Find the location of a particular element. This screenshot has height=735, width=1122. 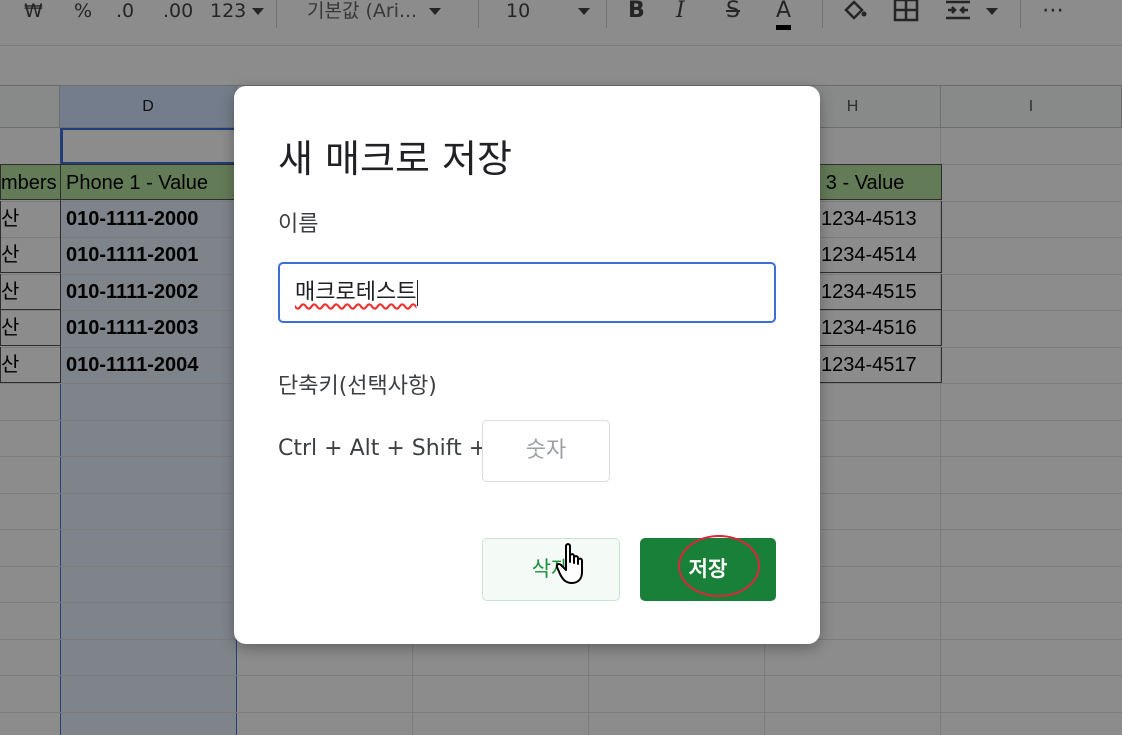

delete-button: 삭제 is located at coordinates (551, 569).